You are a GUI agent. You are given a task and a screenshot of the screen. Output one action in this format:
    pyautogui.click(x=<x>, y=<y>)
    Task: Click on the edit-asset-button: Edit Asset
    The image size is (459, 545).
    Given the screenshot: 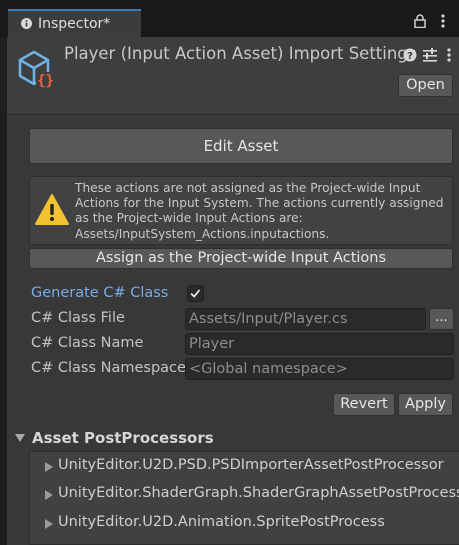 What is the action you would take?
    pyautogui.click(x=241, y=146)
    